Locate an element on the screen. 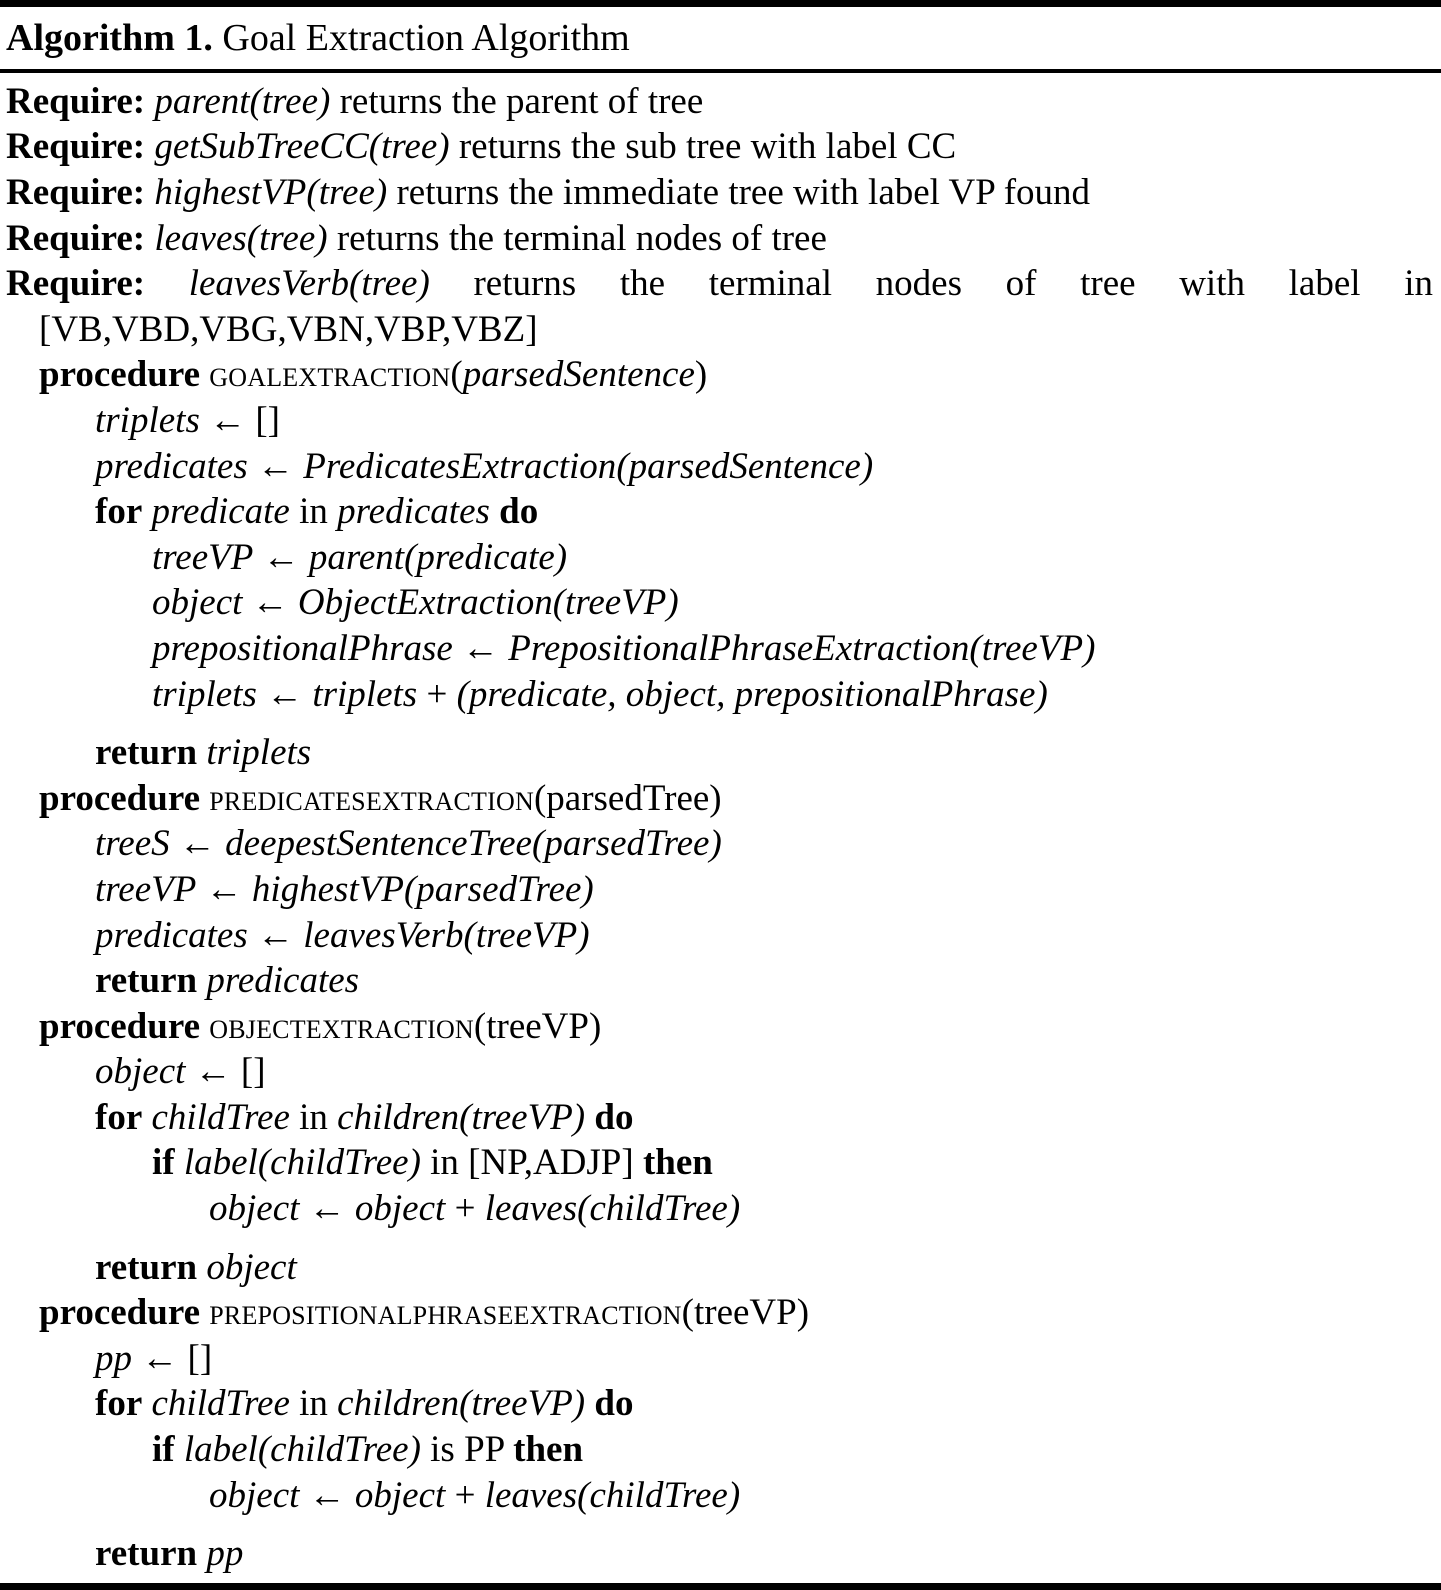 This screenshot has height=1590, width=1441. algorithm-statement: object ← ObjectExtraction(treeVP) is located at coordinates (720, 603).